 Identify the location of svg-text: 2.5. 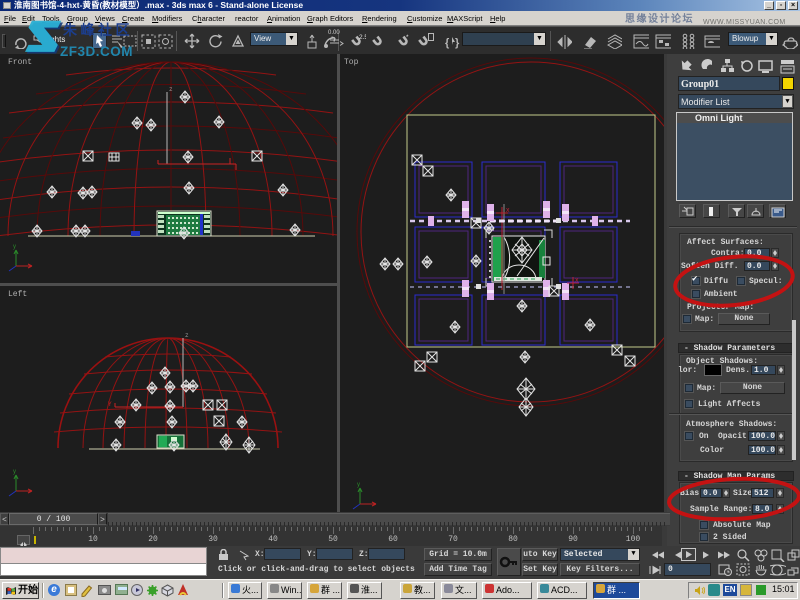
(362, 37).